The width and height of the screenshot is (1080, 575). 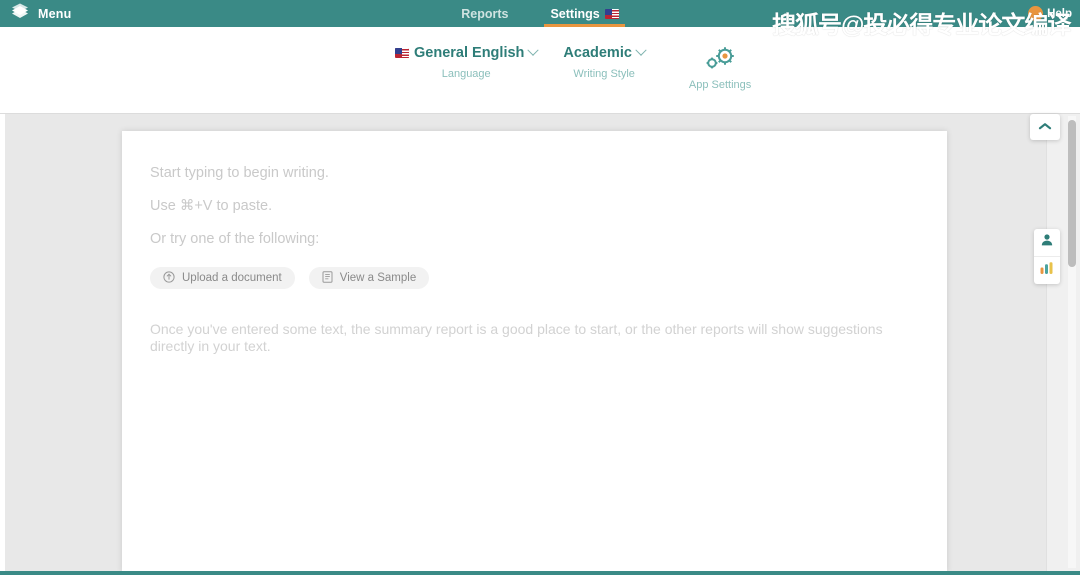 I want to click on app-settings-button: App Settings, so click(x=720, y=68).